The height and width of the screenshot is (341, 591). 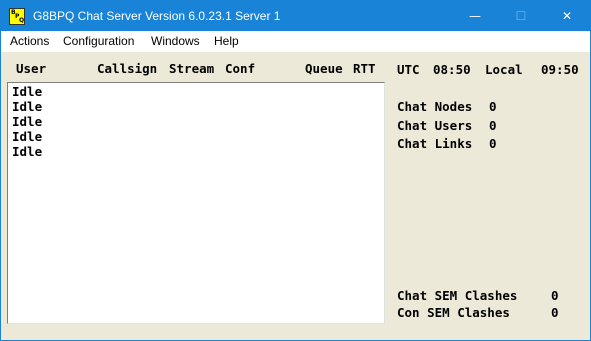 What do you see at coordinates (475, 16) in the screenshot?
I see `minimize-button: —` at bounding box center [475, 16].